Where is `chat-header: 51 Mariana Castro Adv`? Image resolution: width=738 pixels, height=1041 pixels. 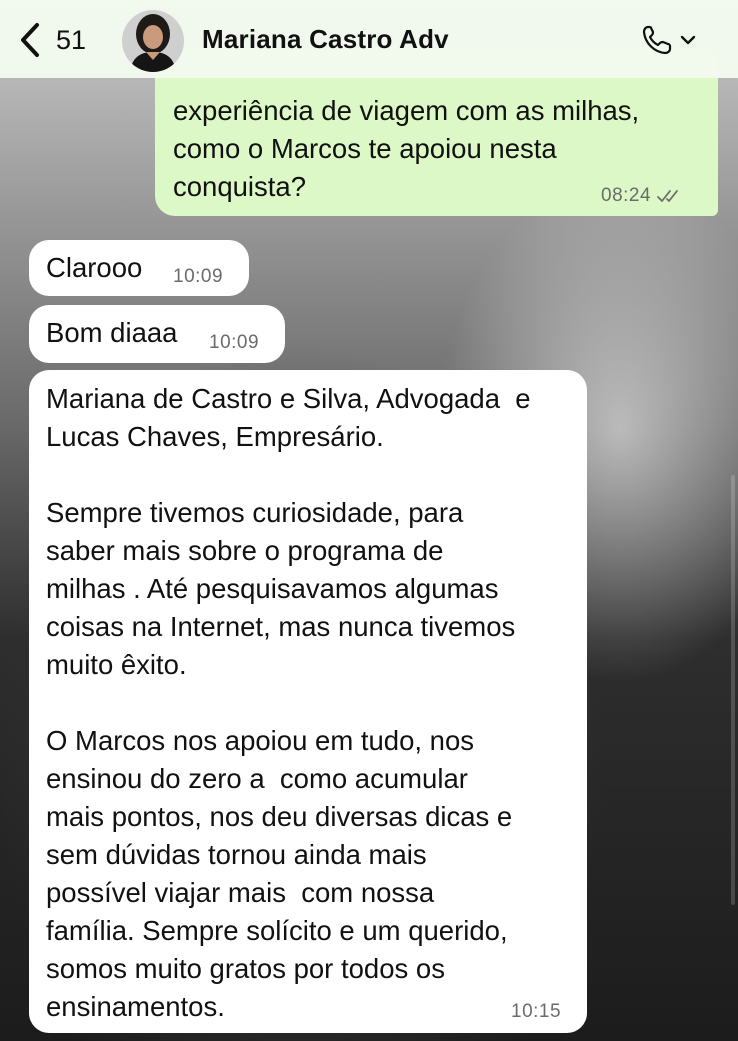
chat-header: 51 Mariana Castro Adv is located at coordinates (369, 39).